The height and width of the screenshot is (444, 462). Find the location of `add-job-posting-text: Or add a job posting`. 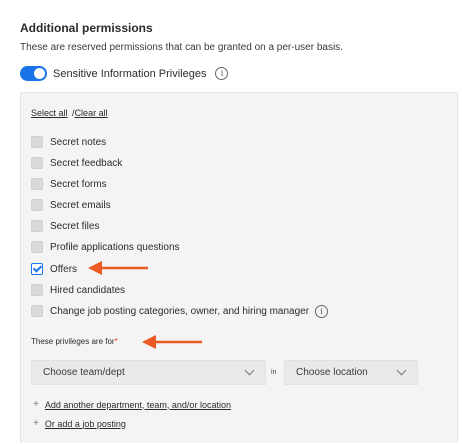

add-job-posting-text: Or add a job posting is located at coordinates (85, 424).